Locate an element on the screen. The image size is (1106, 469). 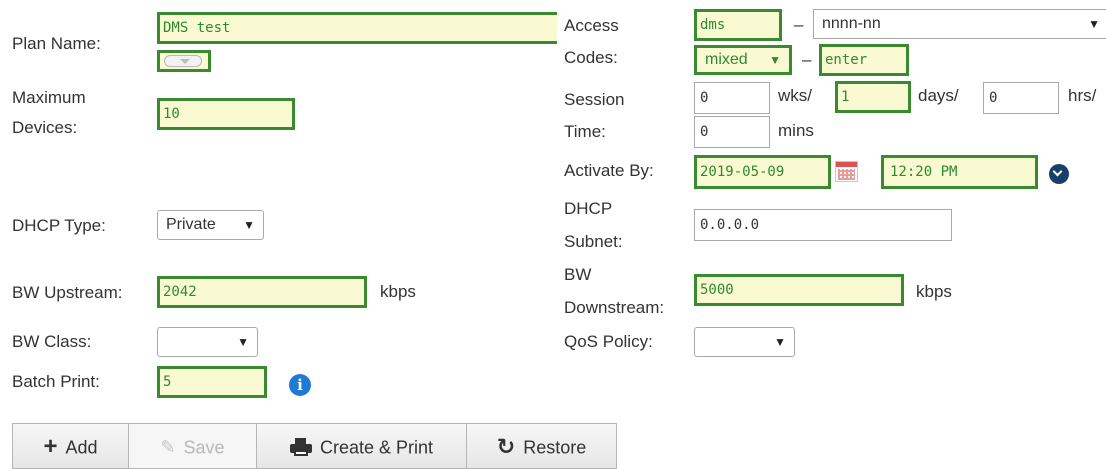
max-devices-label-line2: Devices: is located at coordinates (45, 127).